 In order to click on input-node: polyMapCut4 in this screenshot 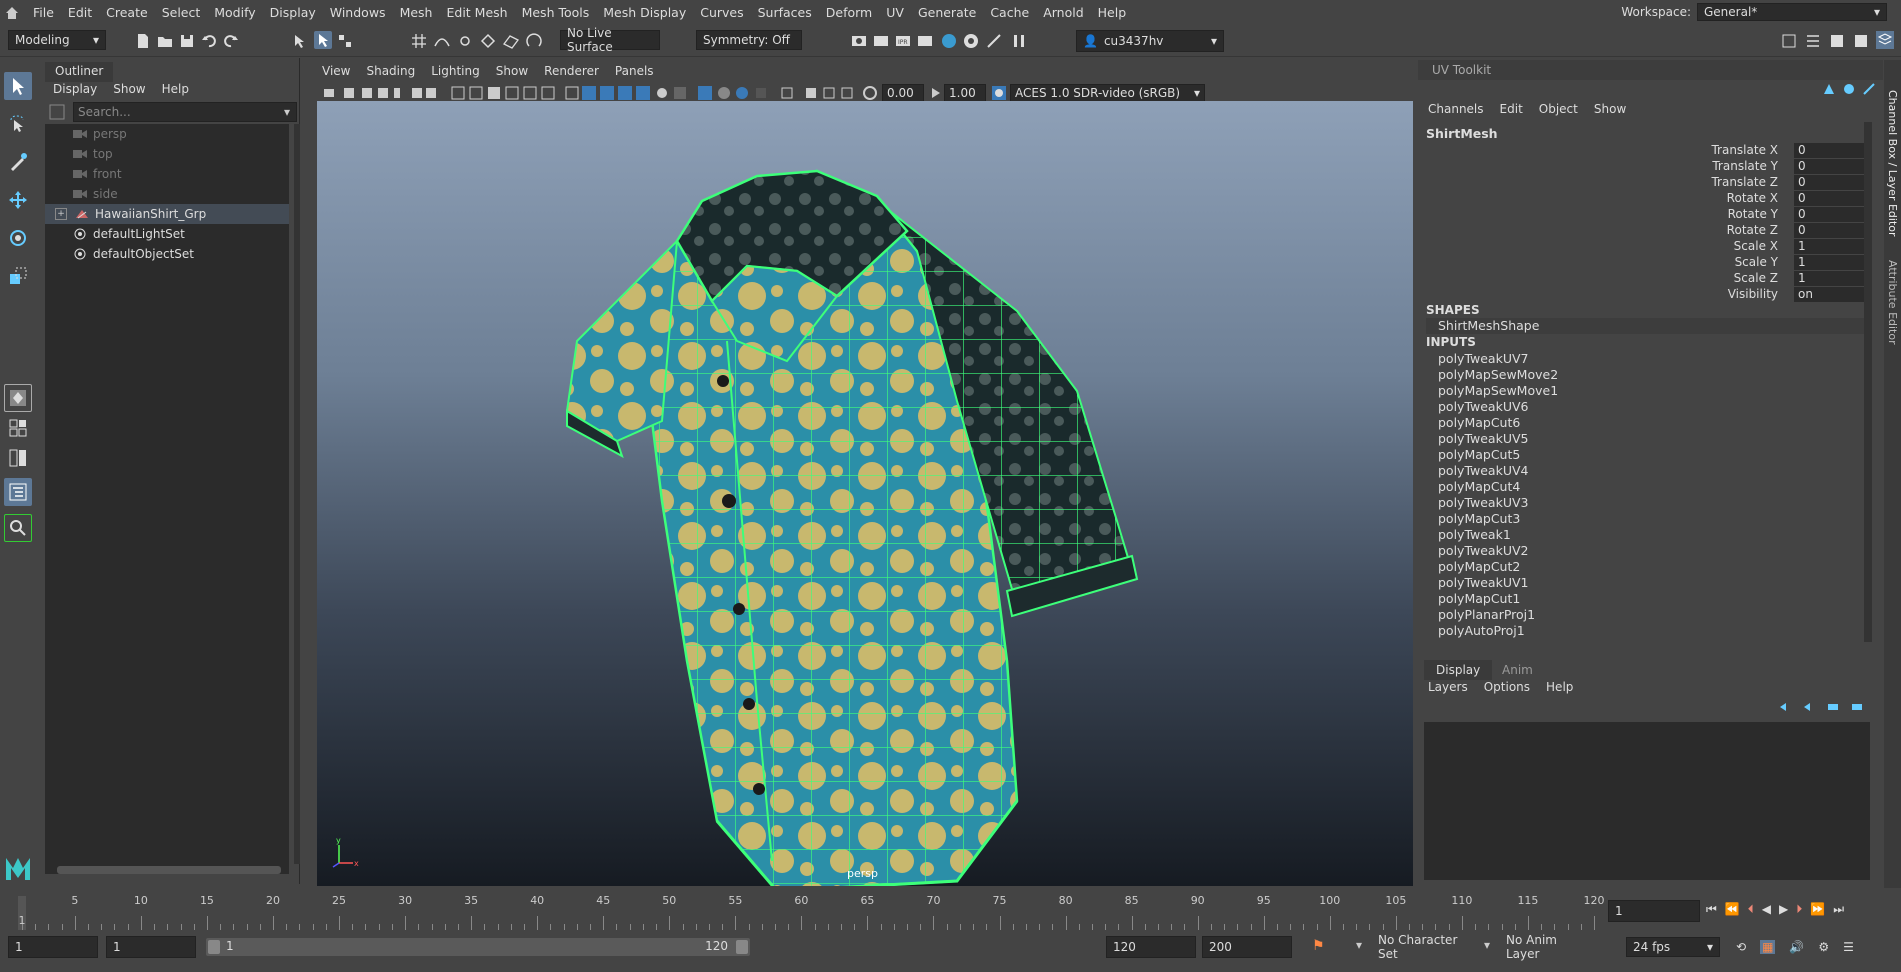, I will do `click(1479, 486)`.